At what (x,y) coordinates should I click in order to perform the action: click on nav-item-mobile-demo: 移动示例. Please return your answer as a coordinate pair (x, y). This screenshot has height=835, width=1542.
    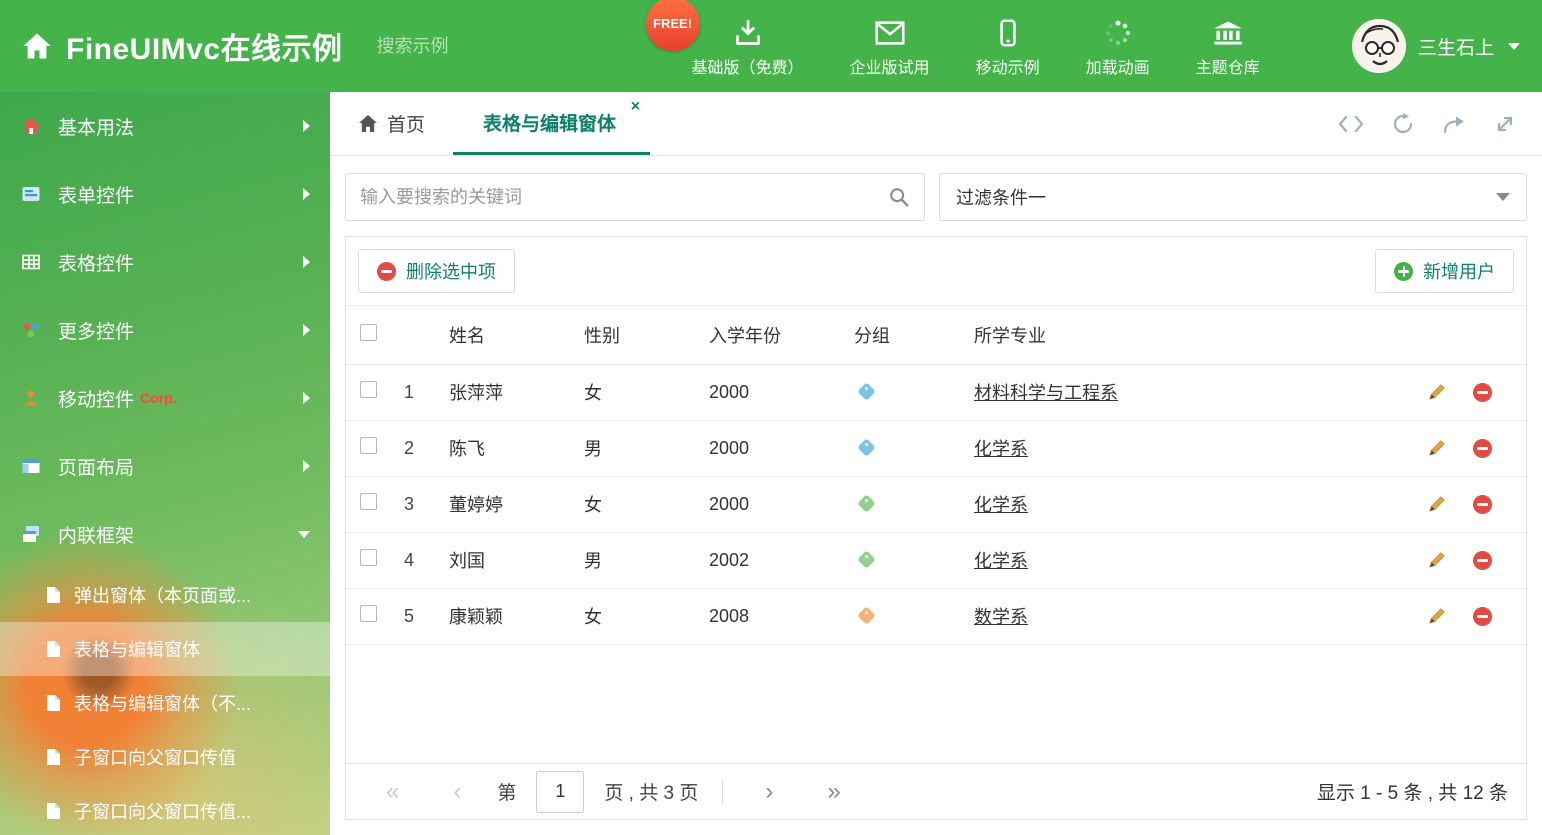
    Looking at the image, I should click on (1008, 46).